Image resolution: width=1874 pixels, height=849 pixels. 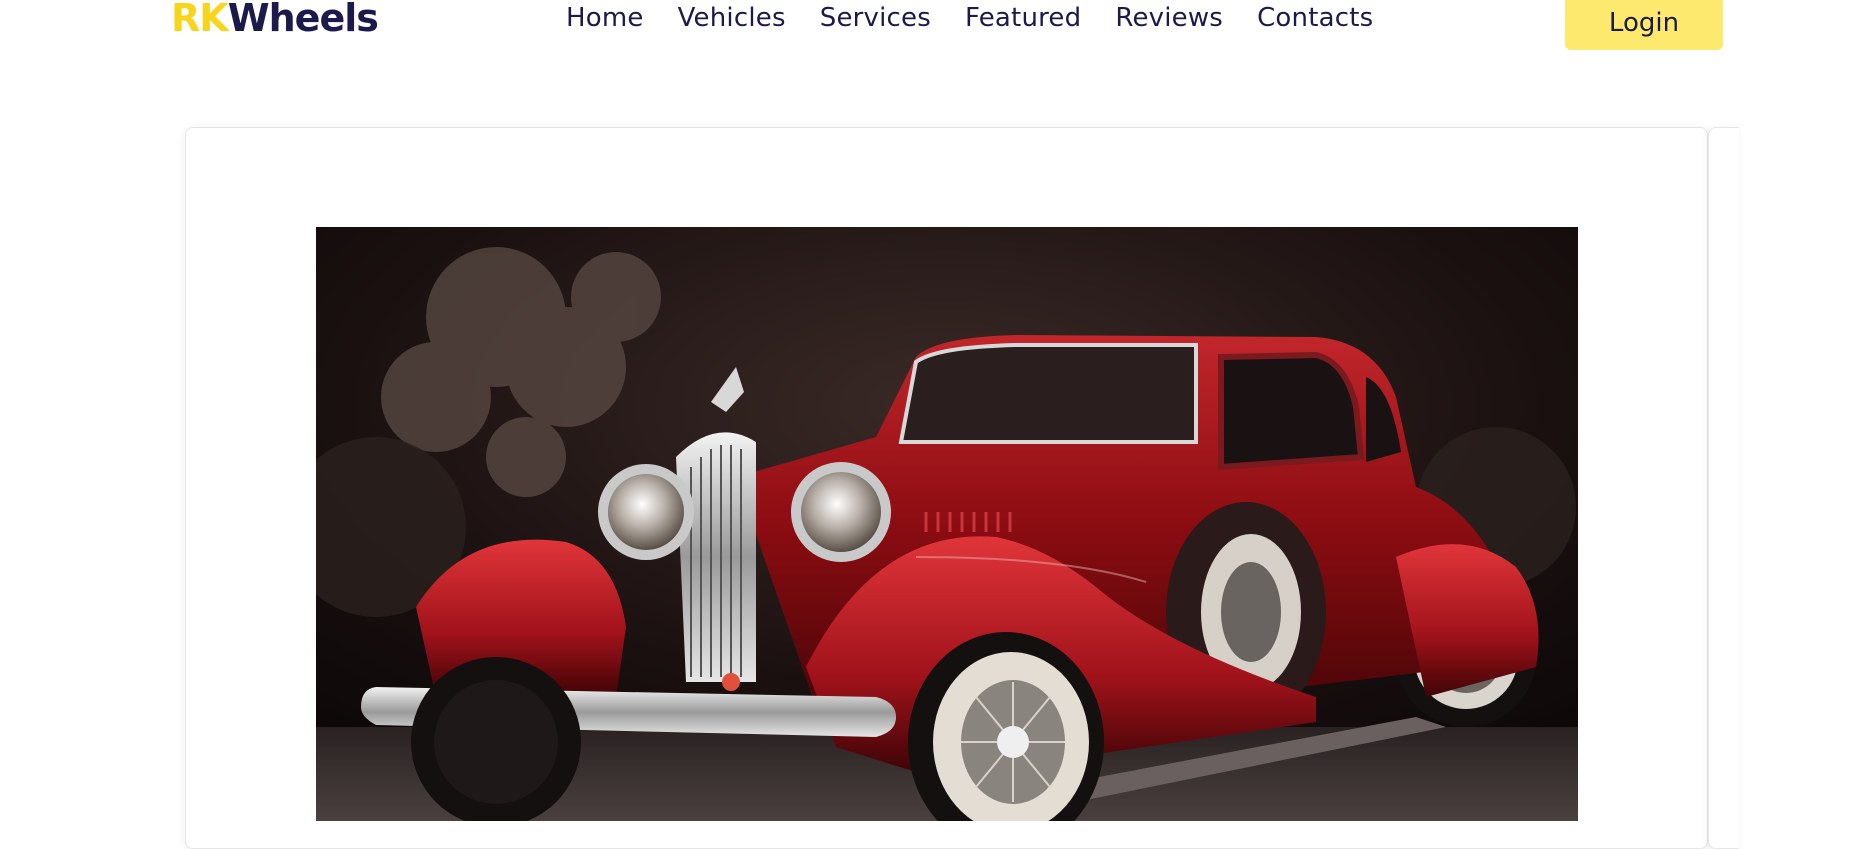 What do you see at coordinates (875, 18) in the screenshot?
I see `nav-services: Services` at bounding box center [875, 18].